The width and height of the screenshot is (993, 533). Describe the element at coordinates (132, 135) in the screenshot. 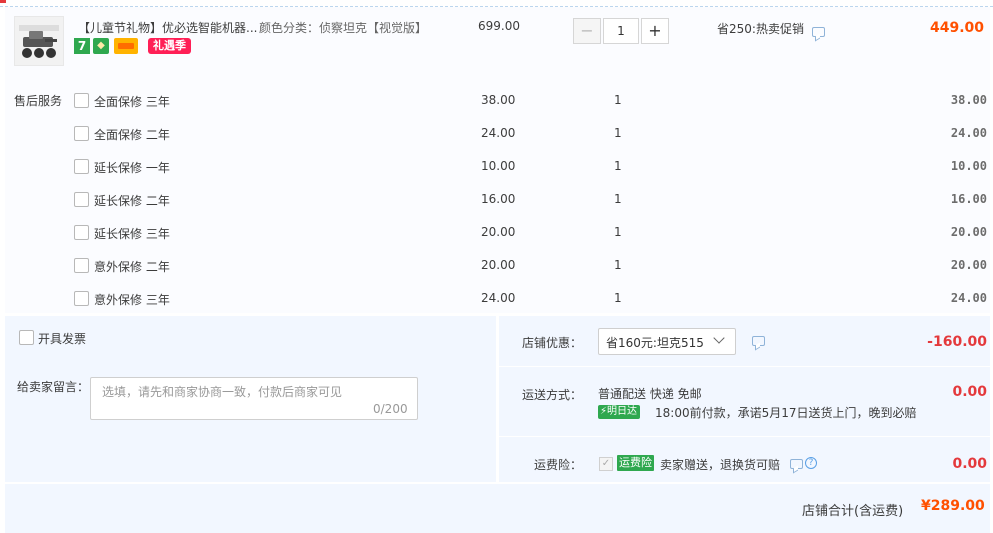

I see `service-name: 全面保修 二年` at that location.